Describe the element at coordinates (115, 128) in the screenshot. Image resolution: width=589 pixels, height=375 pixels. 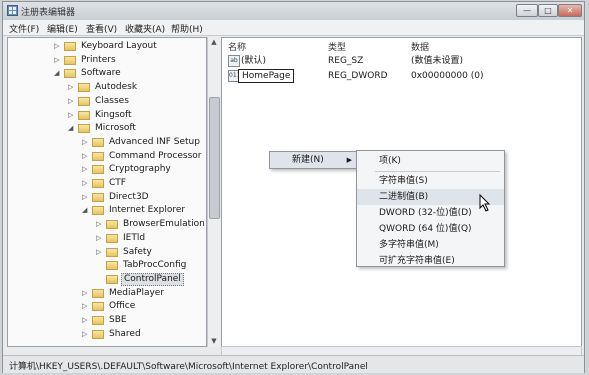
I see `tree-node-label: Microsoft` at that location.